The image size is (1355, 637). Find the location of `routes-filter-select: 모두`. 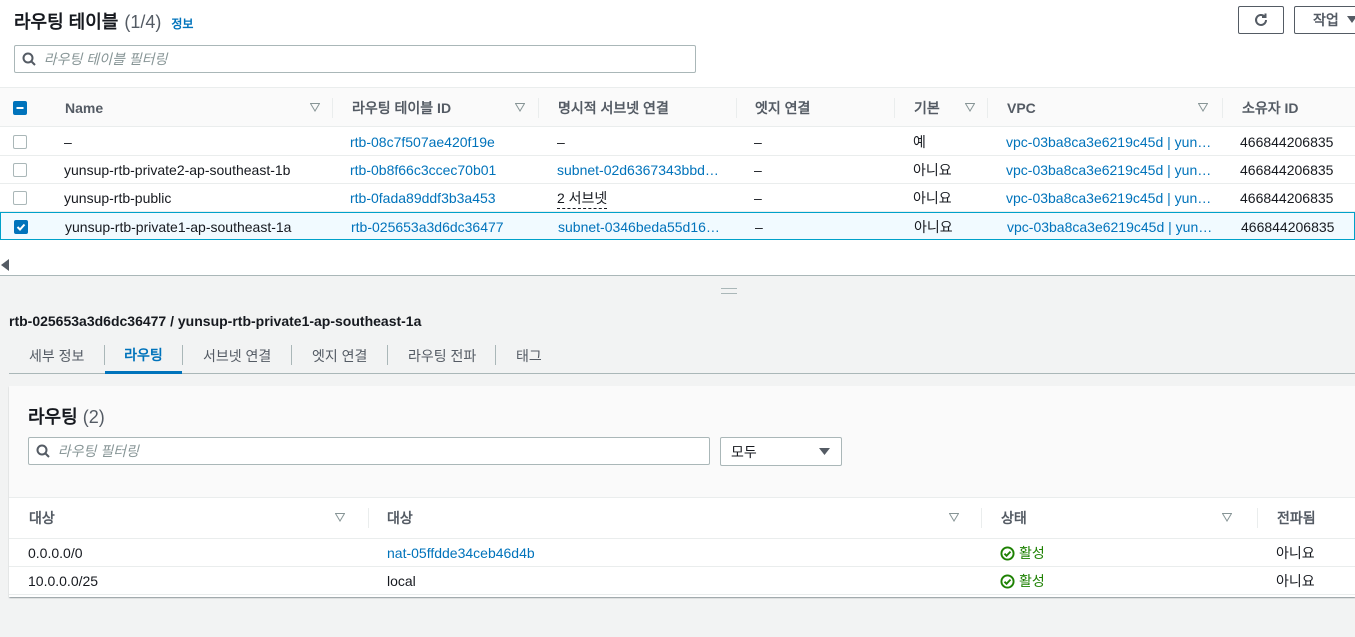

routes-filter-select: 모두 is located at coordinates (781, 451).